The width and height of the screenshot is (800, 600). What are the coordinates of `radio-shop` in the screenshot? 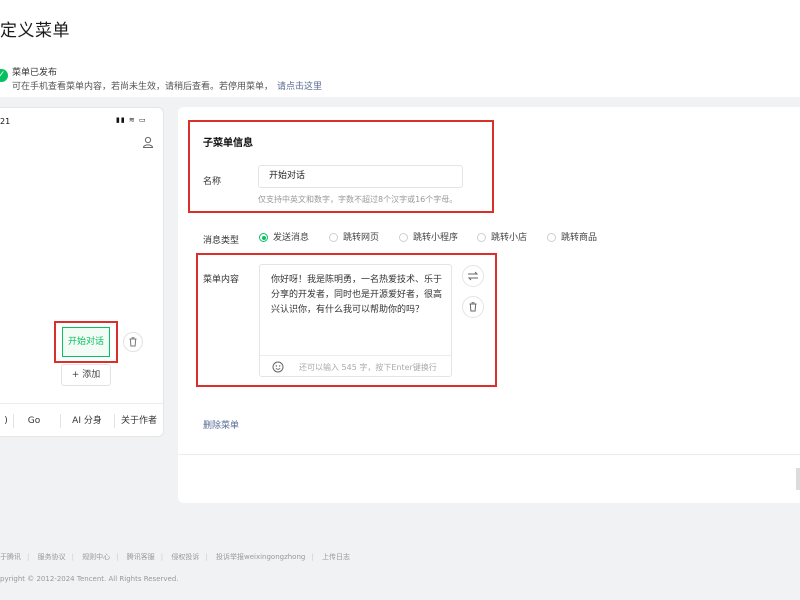 It's located at (481, 237).